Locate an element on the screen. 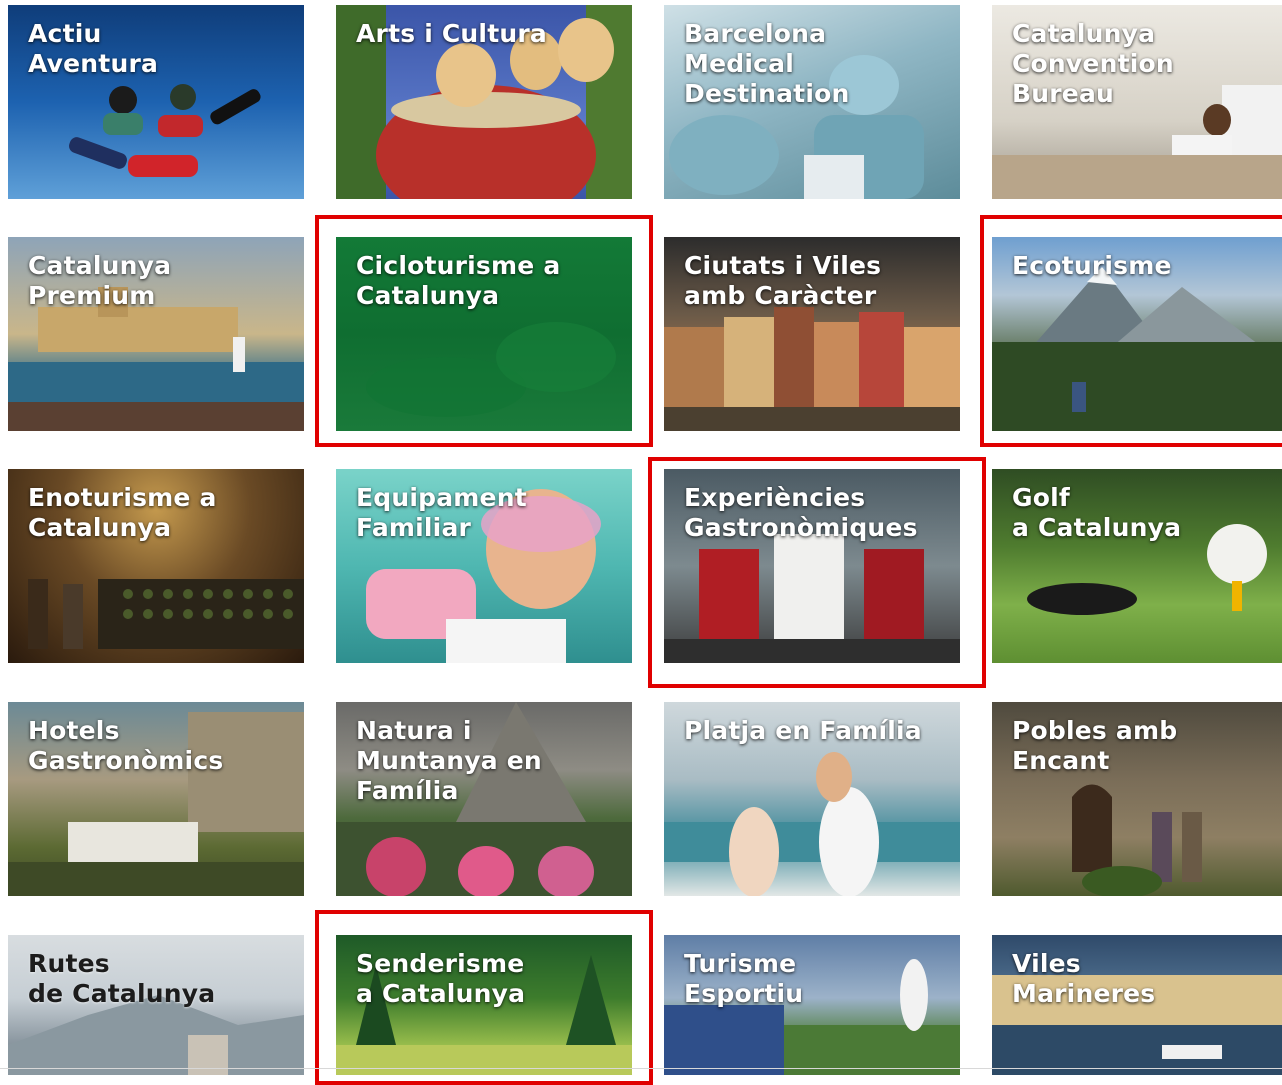 The height and width of the screenshot is (1085, 1282). tile-label: Rutes de Catalunya is located at coordinates (122, 978).